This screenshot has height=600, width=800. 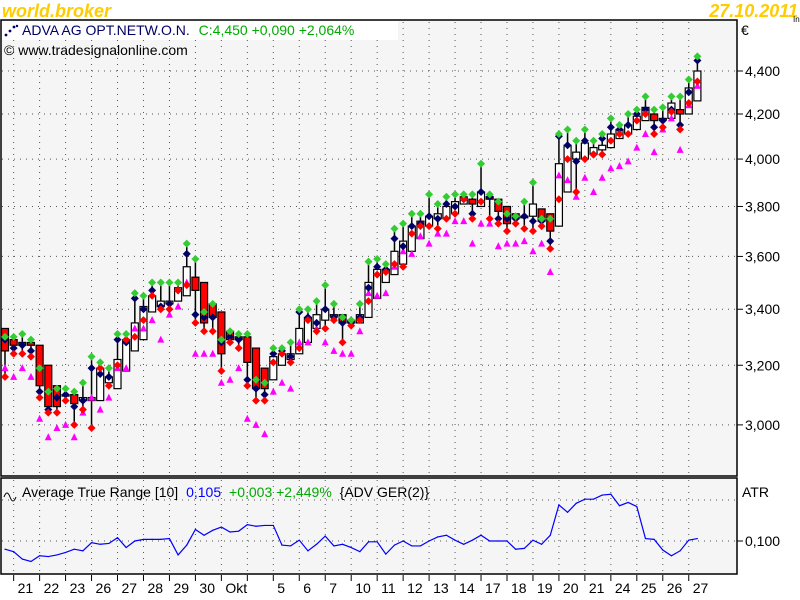 What do you see at coordinates (755, 492) in the screenshot?
I see `atr-axis-label: ATR` at bounding box center [755, 492].